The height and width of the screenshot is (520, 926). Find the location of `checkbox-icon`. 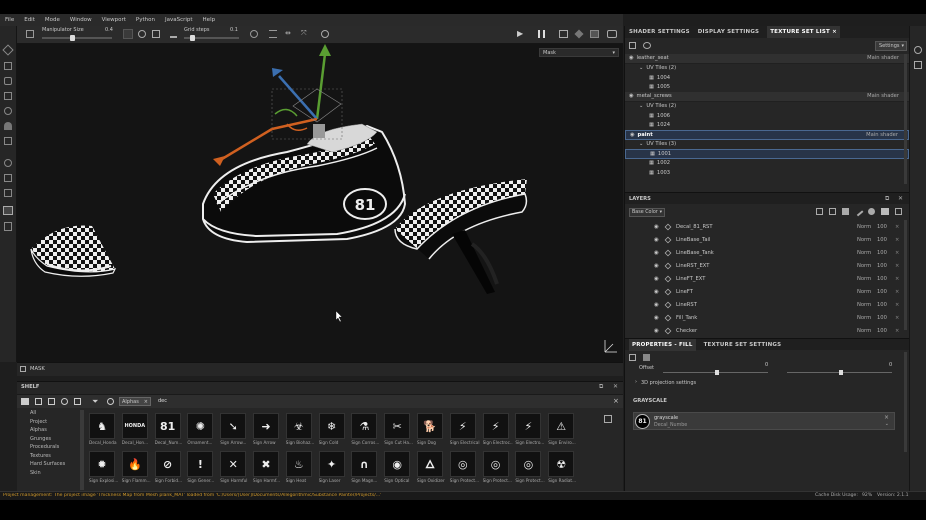

checkbox-icon is located at coordinates (23, 369).